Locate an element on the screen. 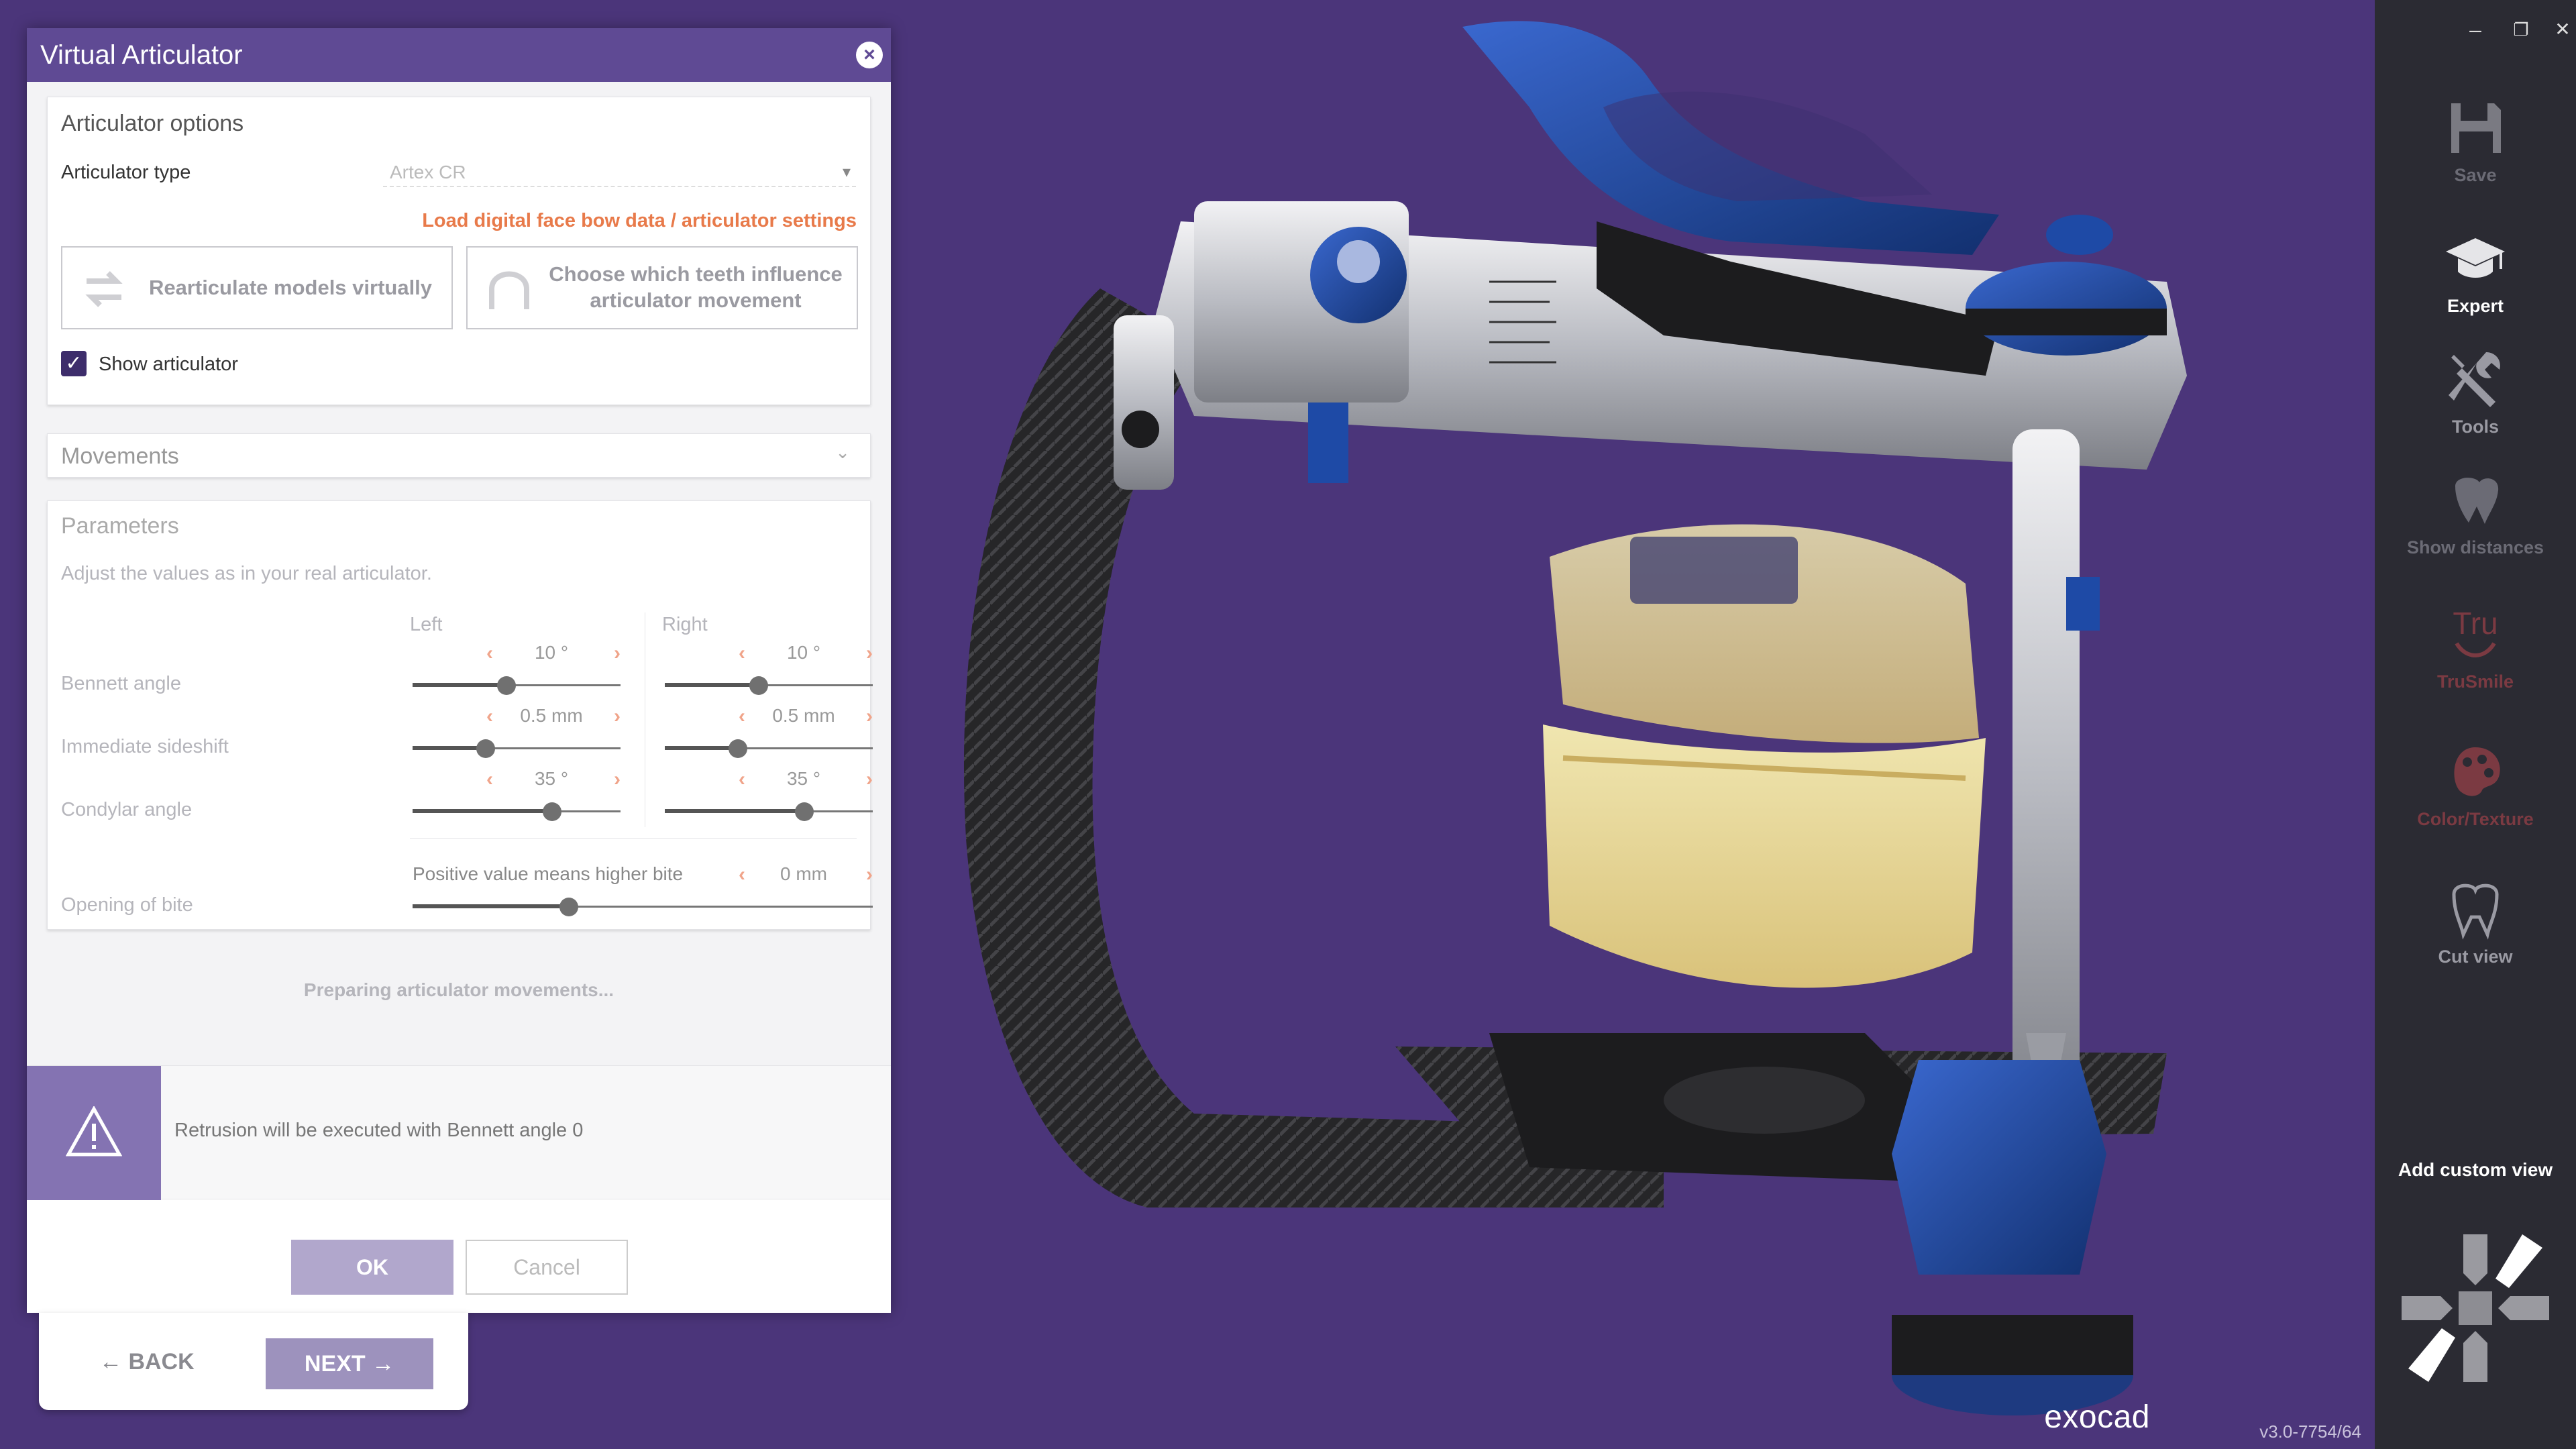 This screenshot has width=2576, height=1449. right-column-header: Right is located at coordinates (685, 624).